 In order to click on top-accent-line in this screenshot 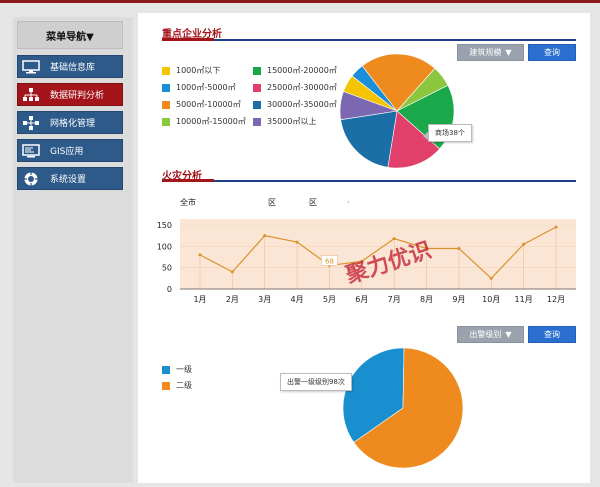, I will do `click(300, 1)`.